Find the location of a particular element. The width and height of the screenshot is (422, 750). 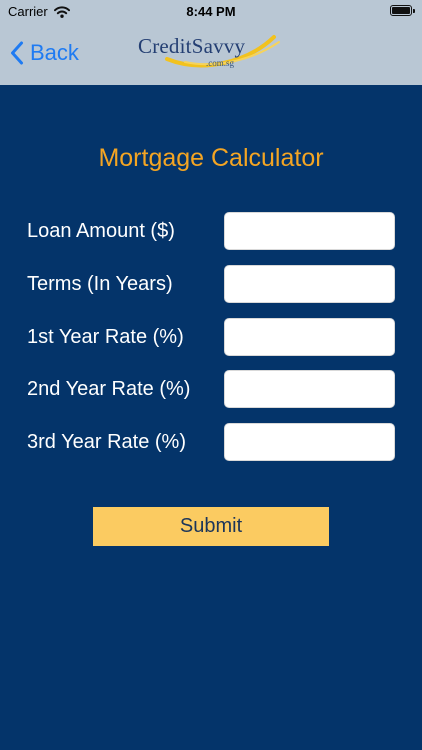

chevron-left-icon is located at coordinates (17, 53).